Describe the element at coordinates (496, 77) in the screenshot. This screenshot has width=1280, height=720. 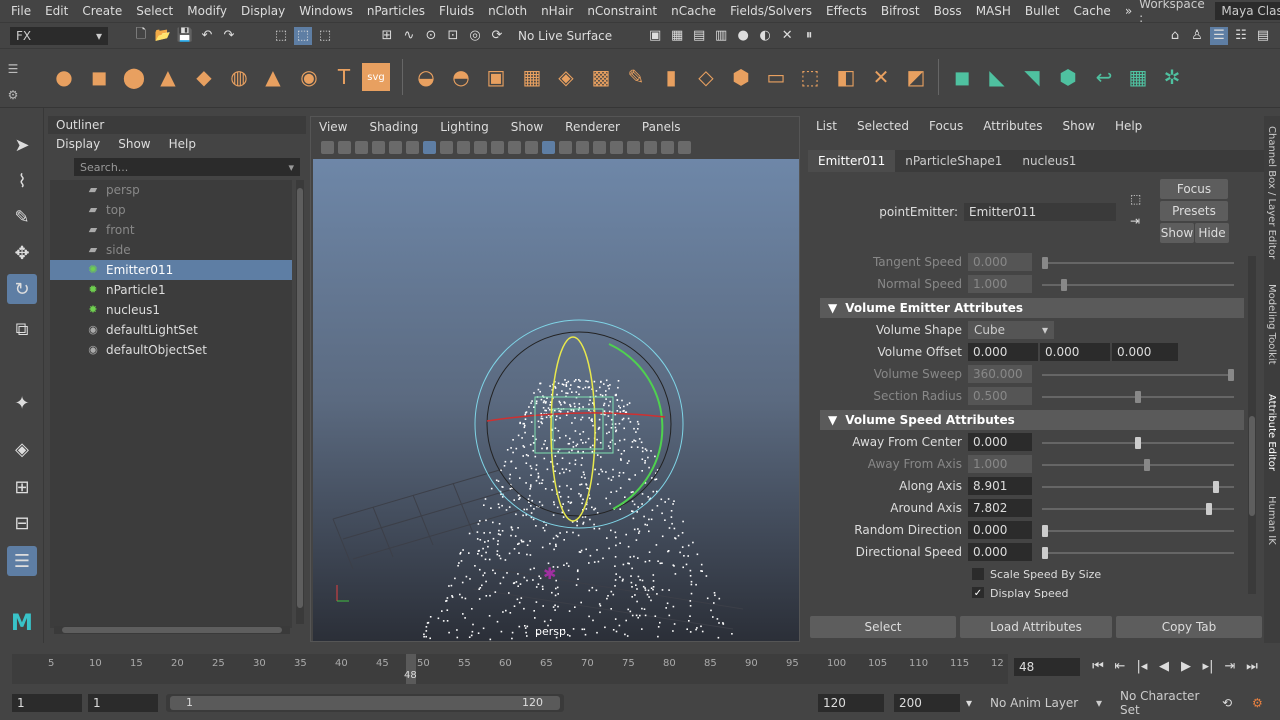
I see `extract-icon: ▣` at that location.